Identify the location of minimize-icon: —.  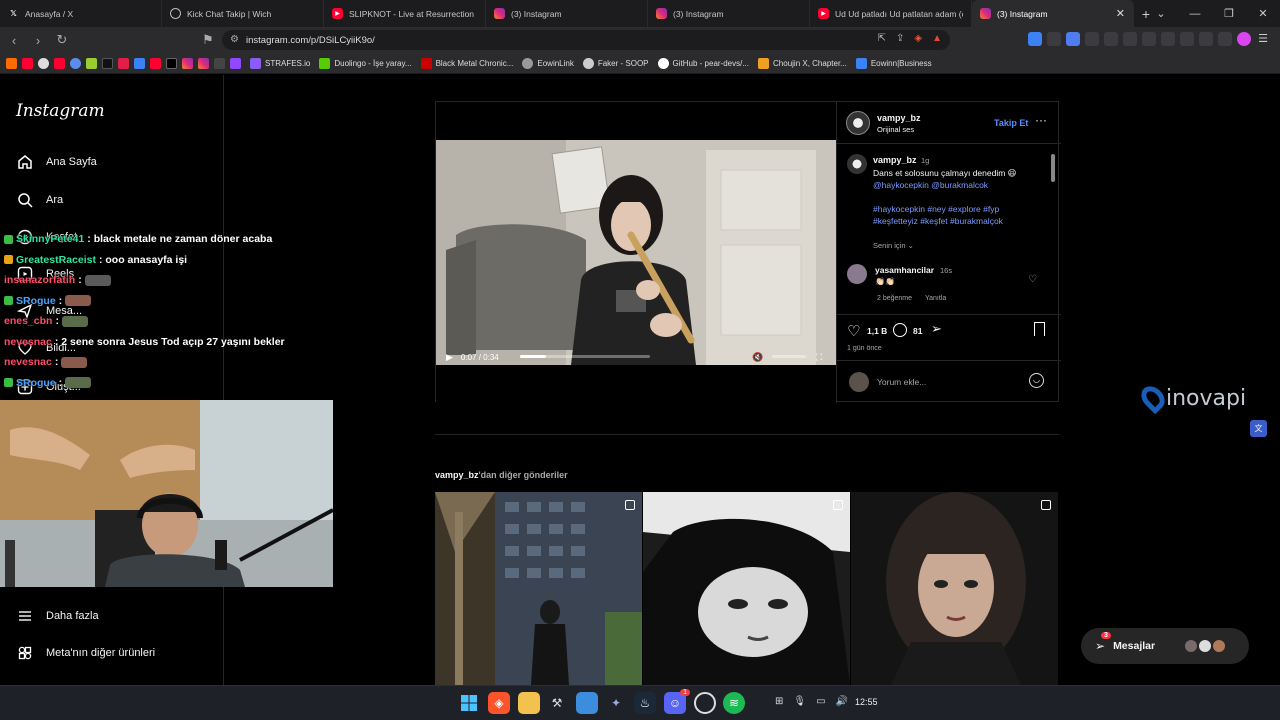
(1195, 13).